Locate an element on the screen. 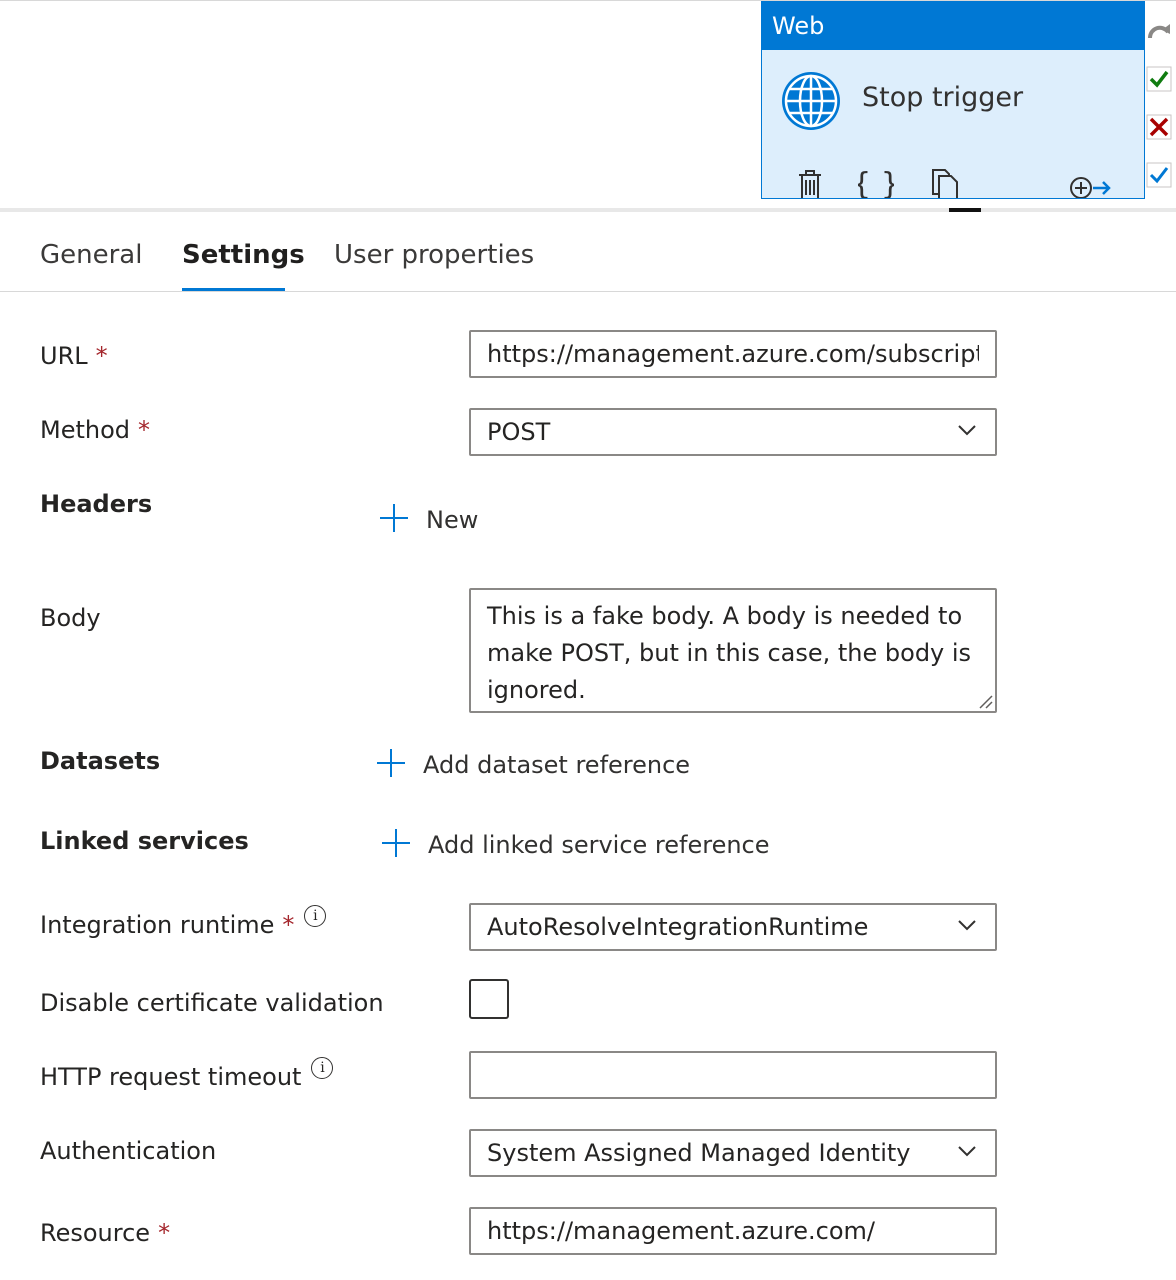 This screenshot has height=1280, width=1176. disable-certificate-validation-label: Disable certificate validation is located at coordinates (212, 1003).